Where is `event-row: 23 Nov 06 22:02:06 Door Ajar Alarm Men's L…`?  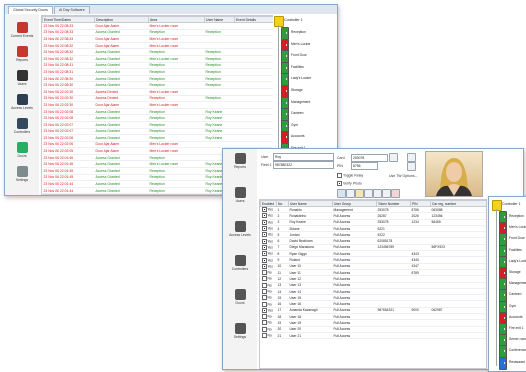 event-row: 23 Nov 06 22:02:06 Door Ajar Alarm Men's L… is located at coordinates (158, 145).